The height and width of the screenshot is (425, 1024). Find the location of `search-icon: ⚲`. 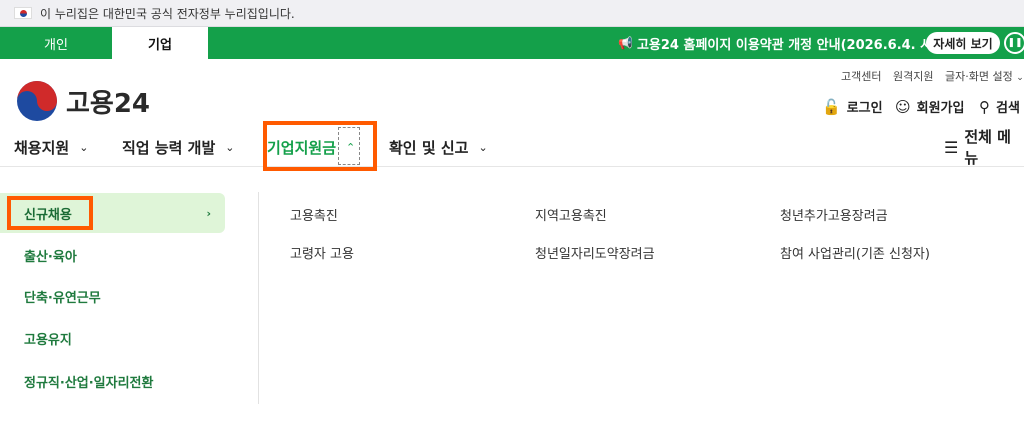

search-icon: ⚲ is located at coordinates (984, 106).